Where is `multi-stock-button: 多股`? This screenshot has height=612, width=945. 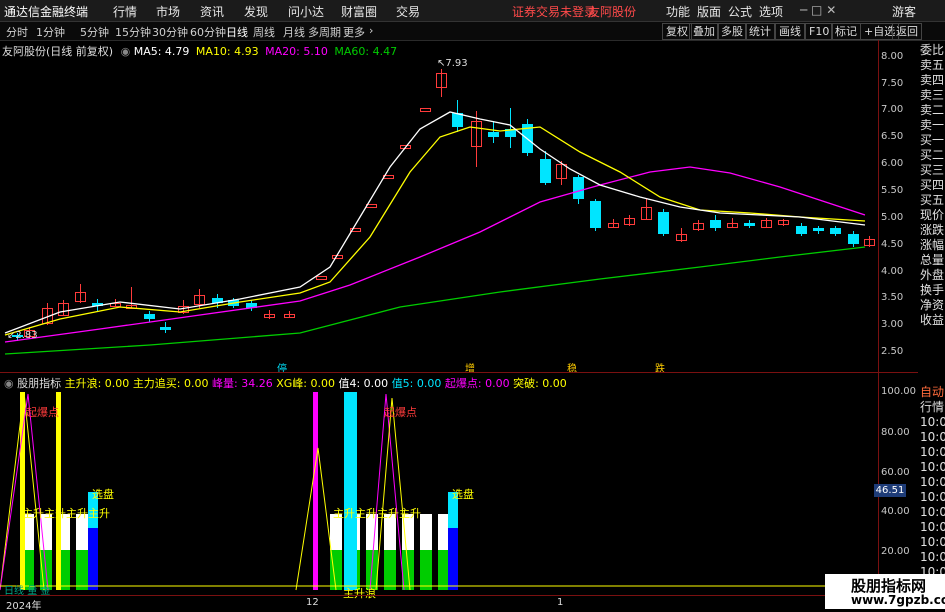
multi-stock-button: 多股 is located at coordinates (732, 31).